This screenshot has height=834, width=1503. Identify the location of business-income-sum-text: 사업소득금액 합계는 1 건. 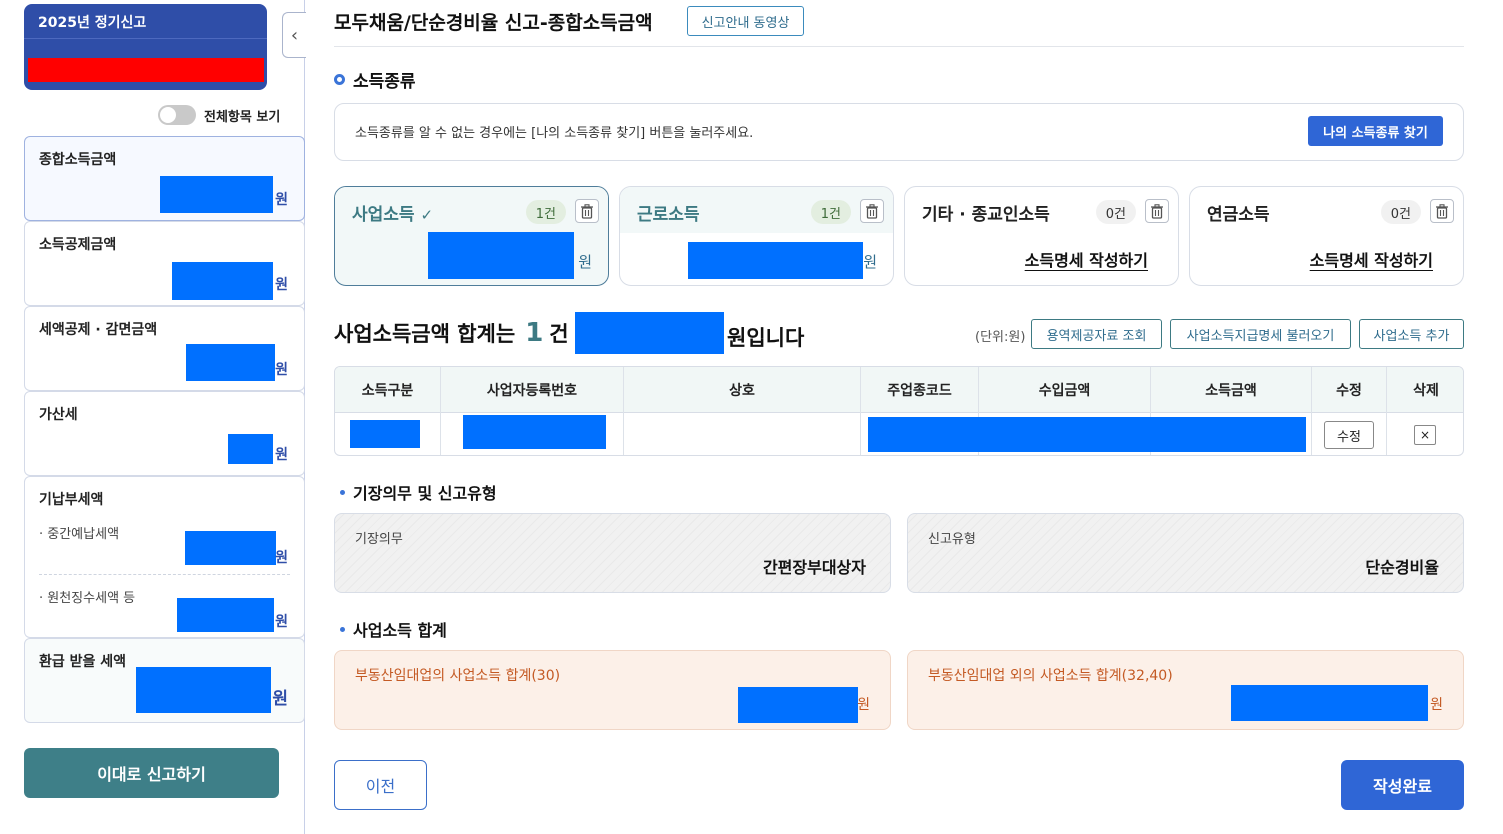
(451, 333).